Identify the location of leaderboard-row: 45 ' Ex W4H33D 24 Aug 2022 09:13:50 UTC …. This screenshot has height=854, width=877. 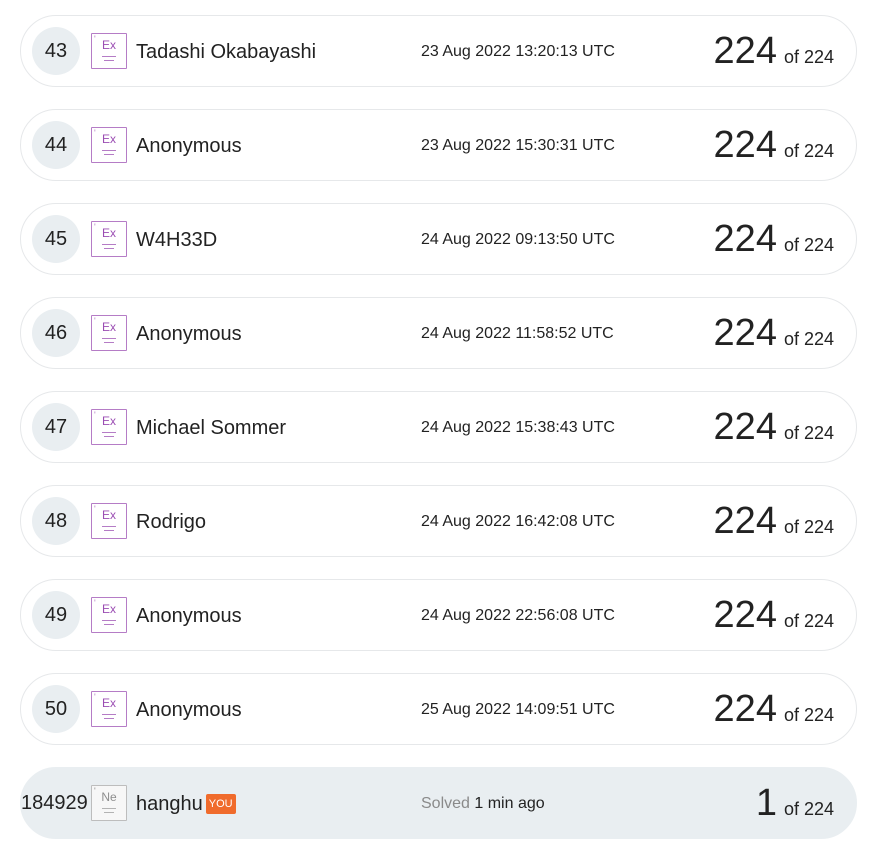
(438, 239).